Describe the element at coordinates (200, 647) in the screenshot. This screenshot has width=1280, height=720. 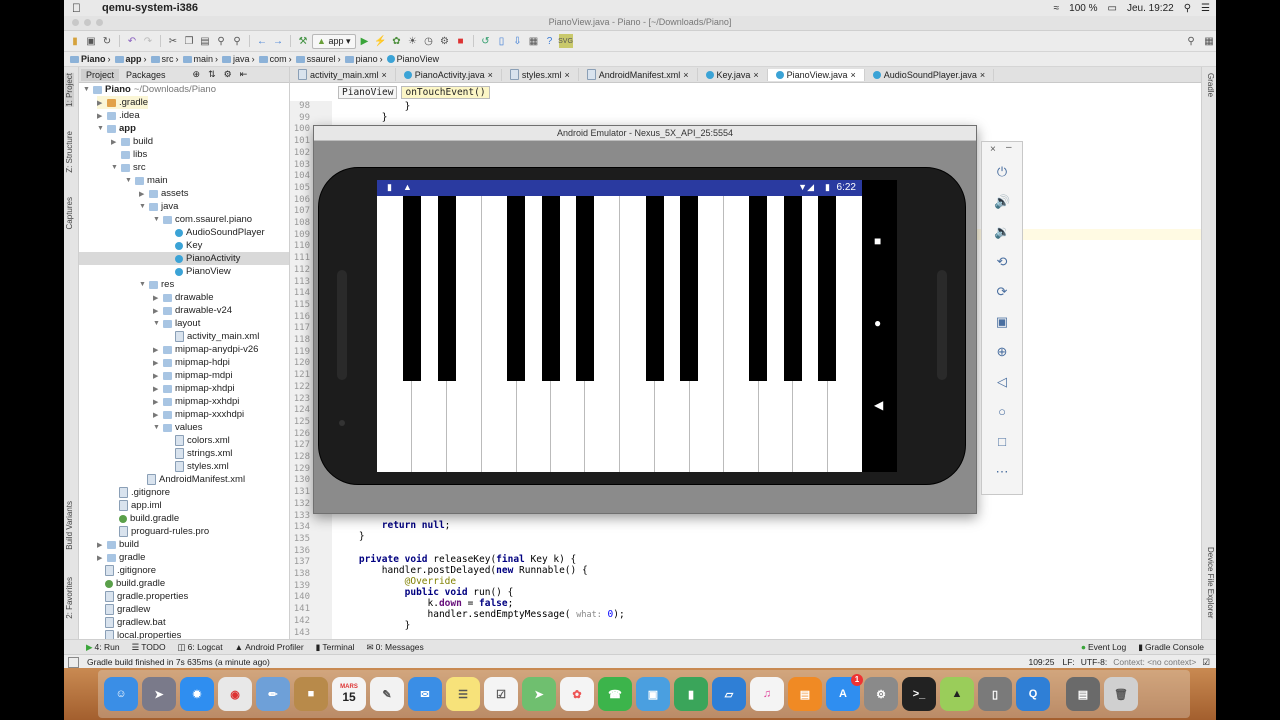
I see `logcat-tool-button: ◫ 6: Logcat` at that location.